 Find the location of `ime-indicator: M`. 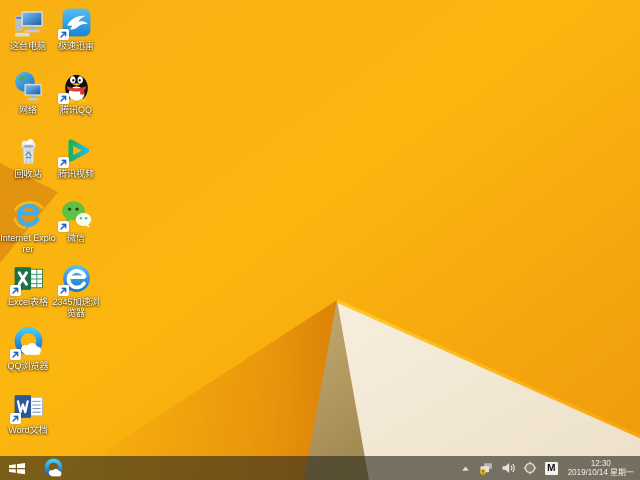

ime-indicator: M is located at coordinates (551, 468).